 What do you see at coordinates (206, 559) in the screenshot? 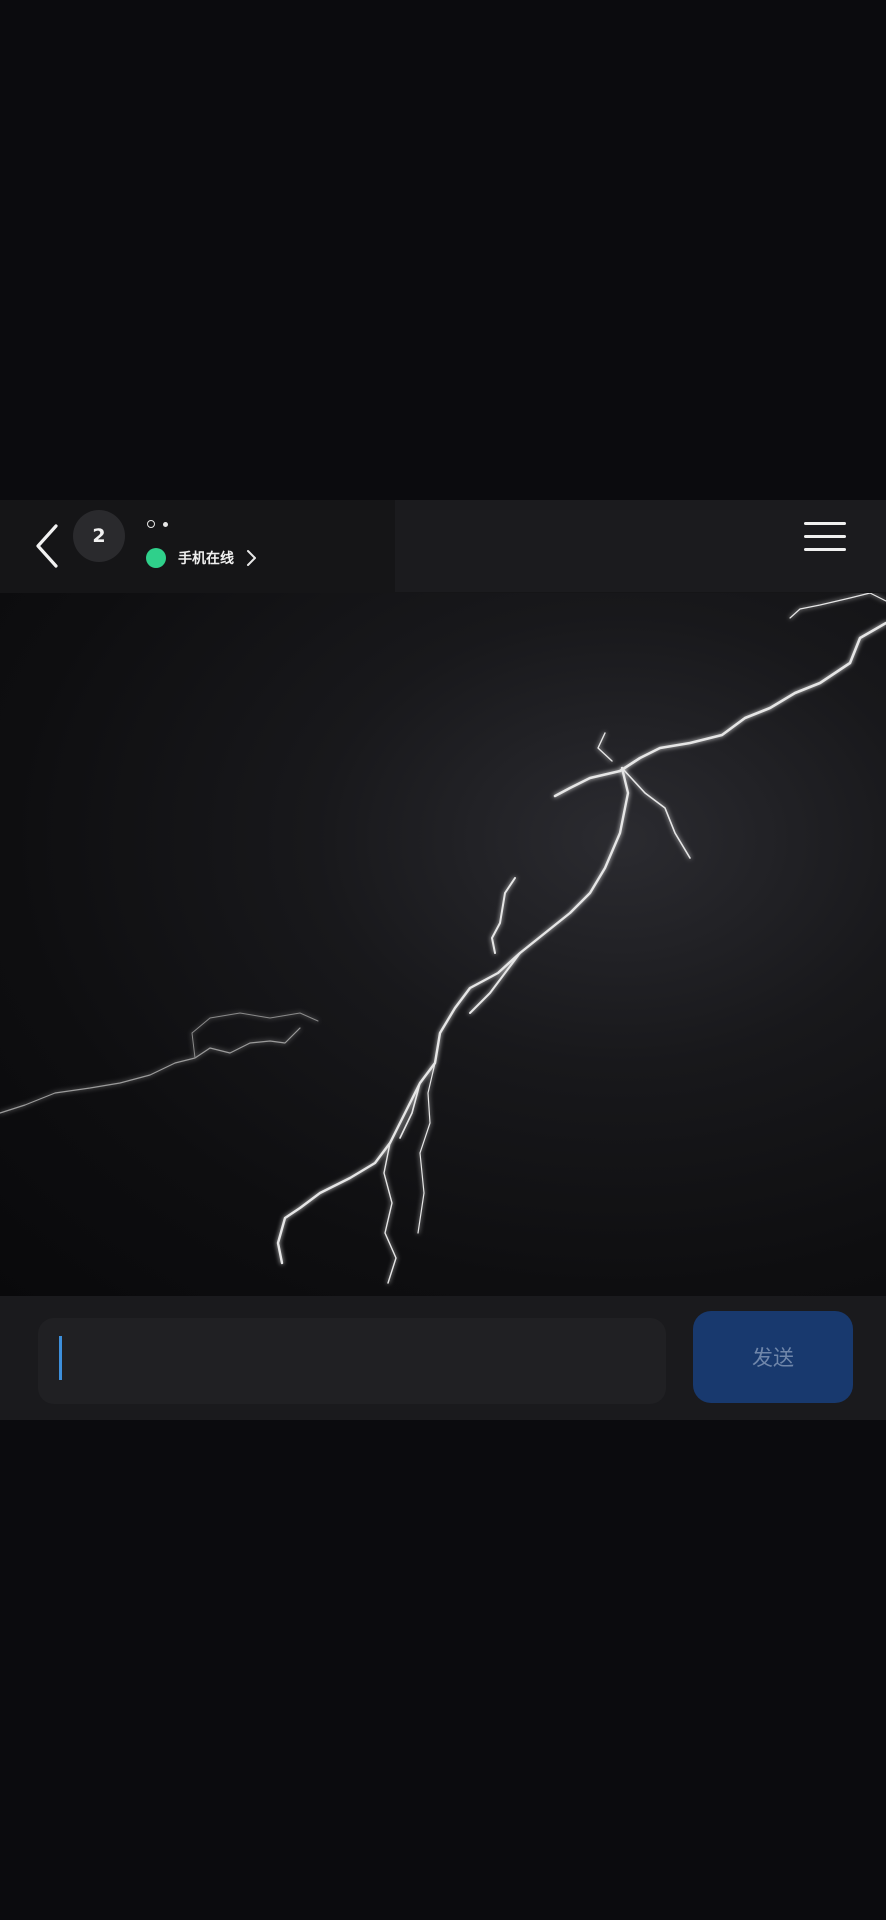
I see `online-status-text: 手机在线` at bounding box center [206, 559].